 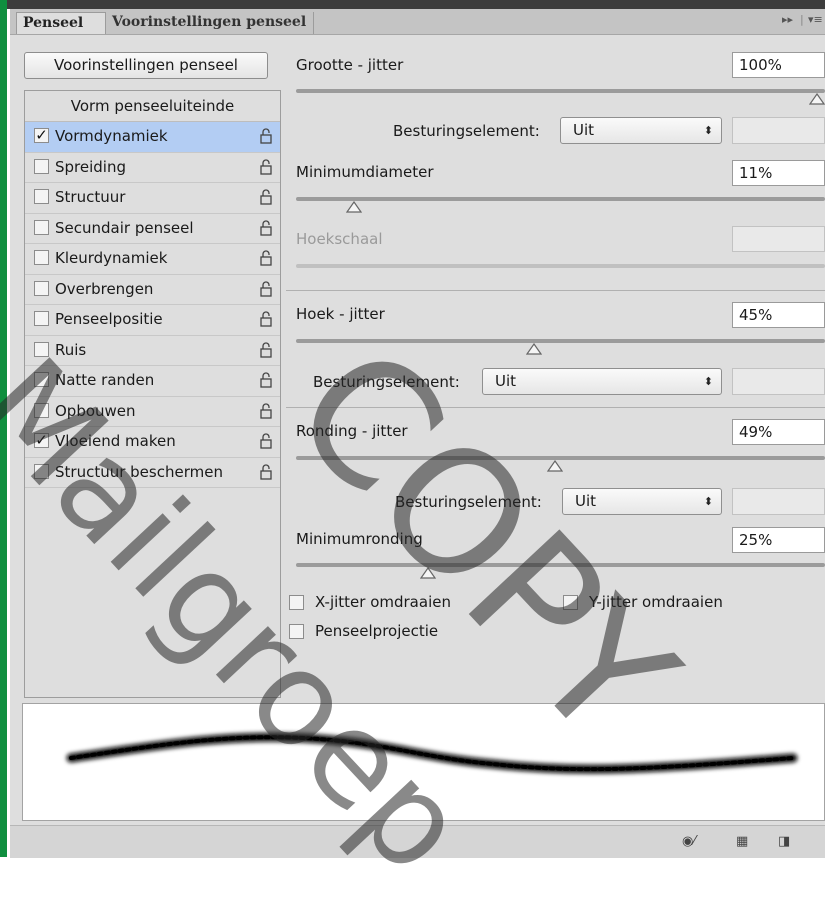 What do you see at coordinates (152, 198) in the screenshot?
I see `sidebar-item-structuur: Structuur` at bounding box center [152, 198].